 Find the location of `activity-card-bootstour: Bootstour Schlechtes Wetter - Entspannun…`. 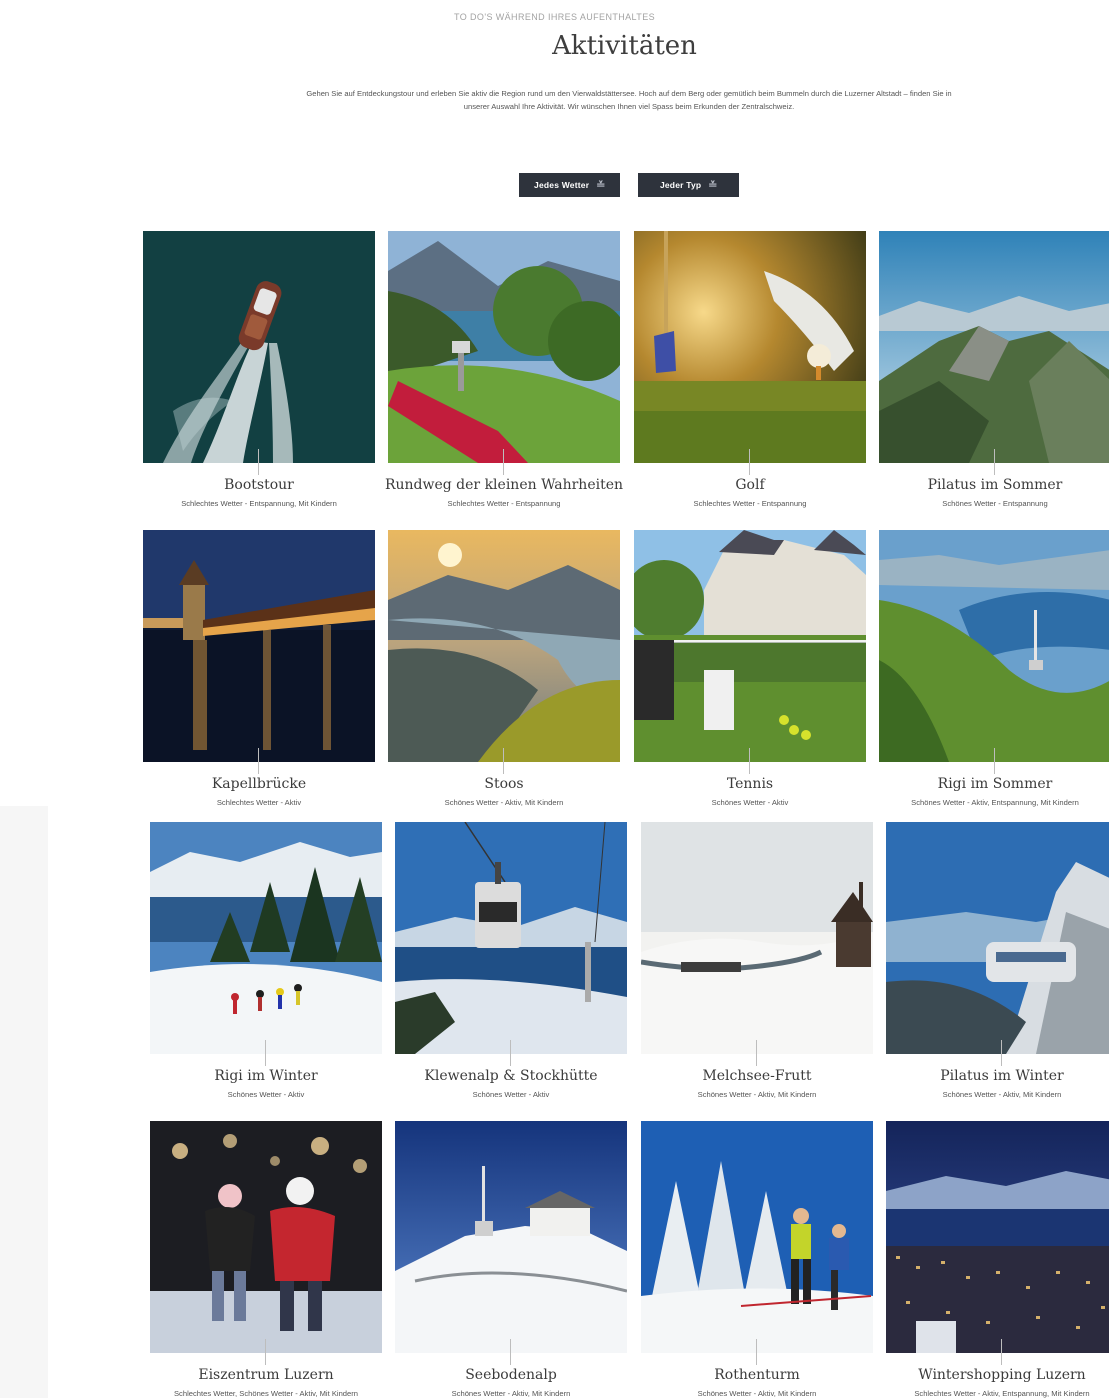

activity-card-bootstour: Bootstour Schlechtes Wetter - Entspannun… is located at coordinates (259, 369).